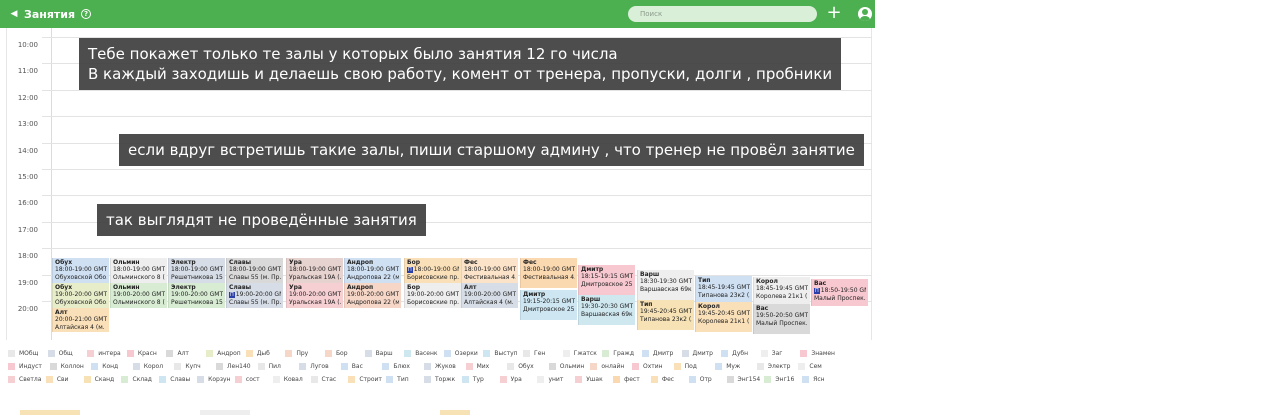  What do you see at coordinates (147, 366) in the screenshot?
I see `legend-item: Корол` at bounding box center [147, 366].